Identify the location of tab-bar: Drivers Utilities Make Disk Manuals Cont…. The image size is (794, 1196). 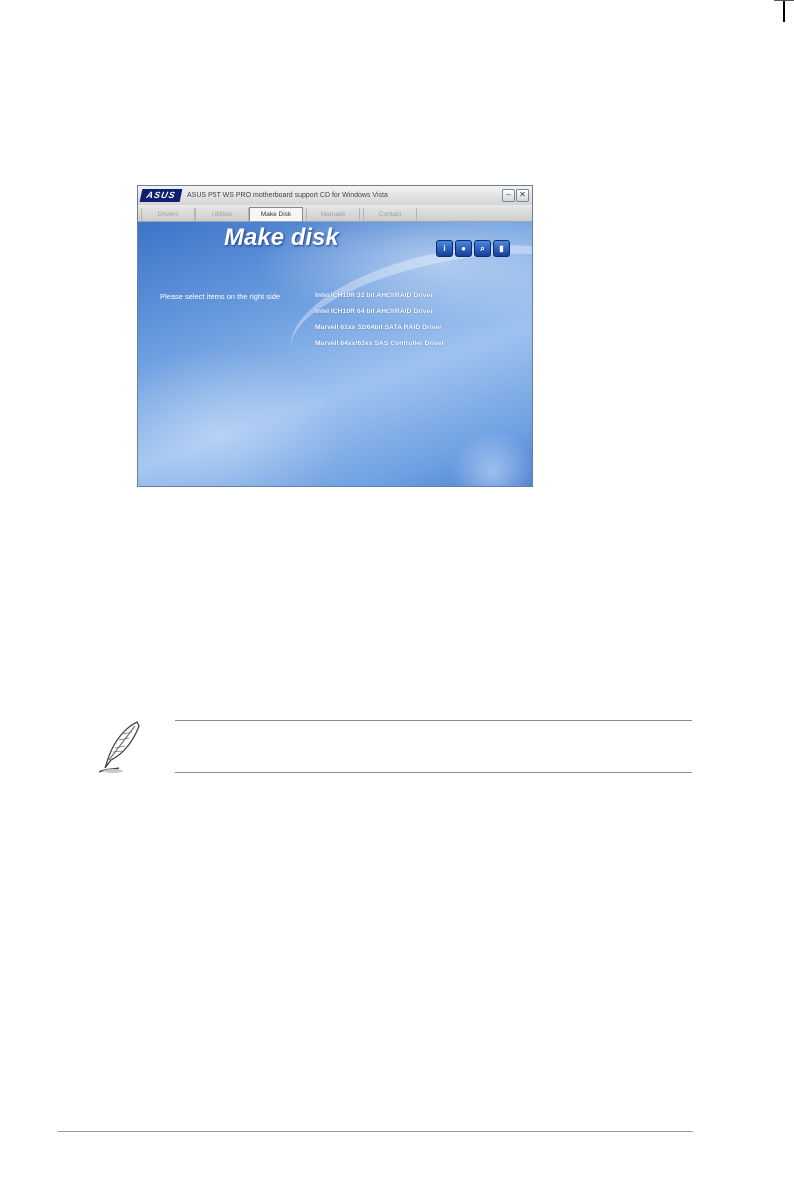
(335, 213).